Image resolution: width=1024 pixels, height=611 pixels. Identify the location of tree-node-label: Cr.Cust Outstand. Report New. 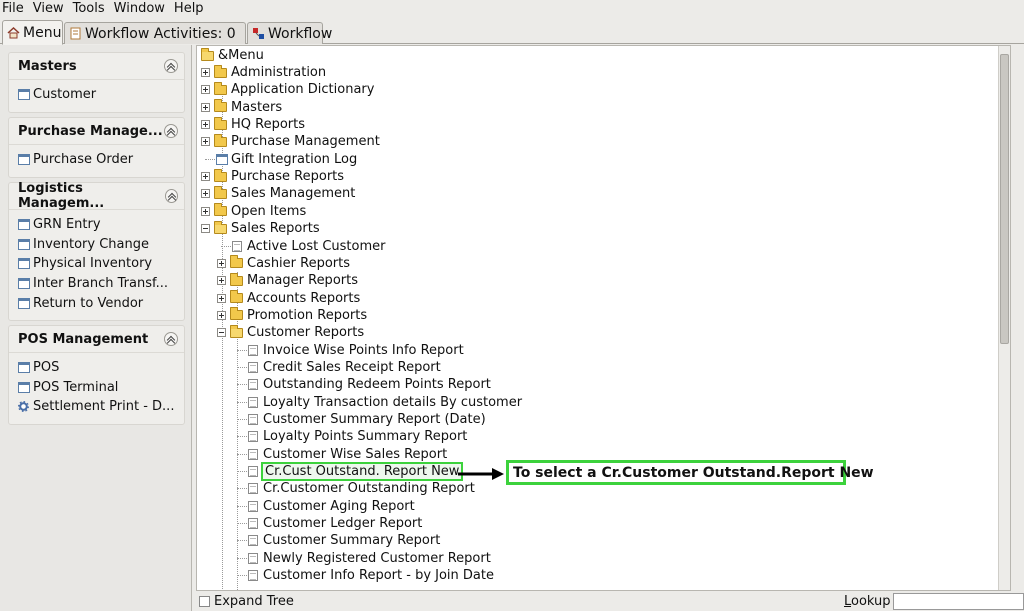
(362, 472).